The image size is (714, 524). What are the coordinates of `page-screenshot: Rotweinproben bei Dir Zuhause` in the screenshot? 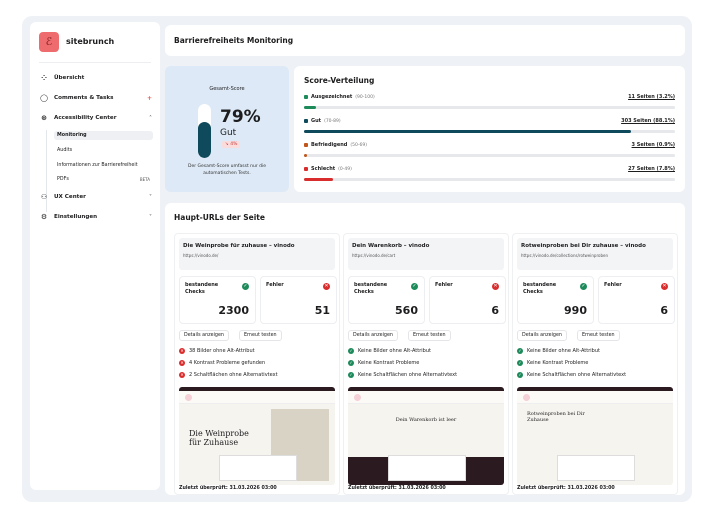 It's located at (595, 436).